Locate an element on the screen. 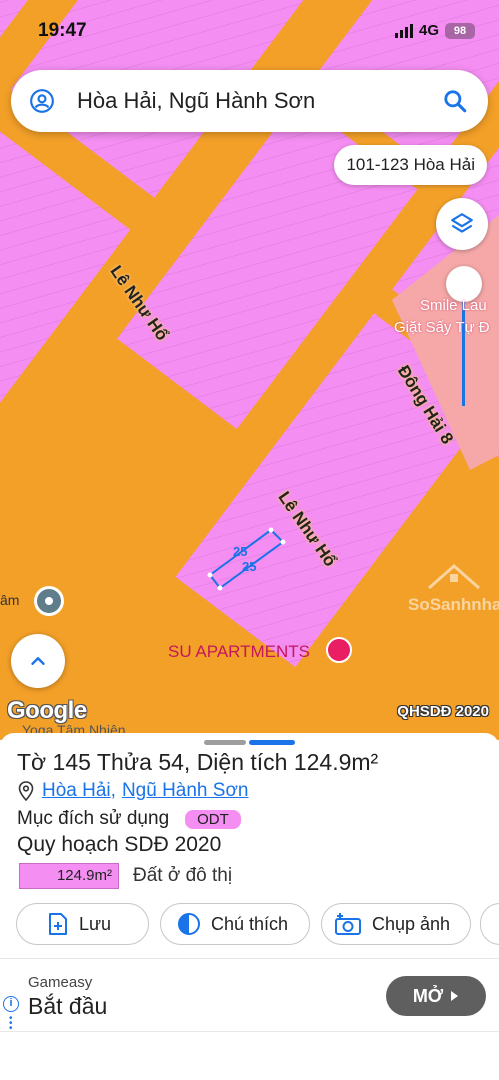 The image size is (499, 1080). expand-button is located at coordinates (38, 661).